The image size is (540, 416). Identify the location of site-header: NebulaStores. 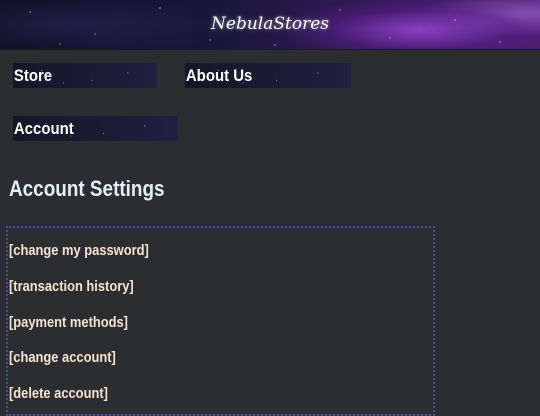
(270, 25).